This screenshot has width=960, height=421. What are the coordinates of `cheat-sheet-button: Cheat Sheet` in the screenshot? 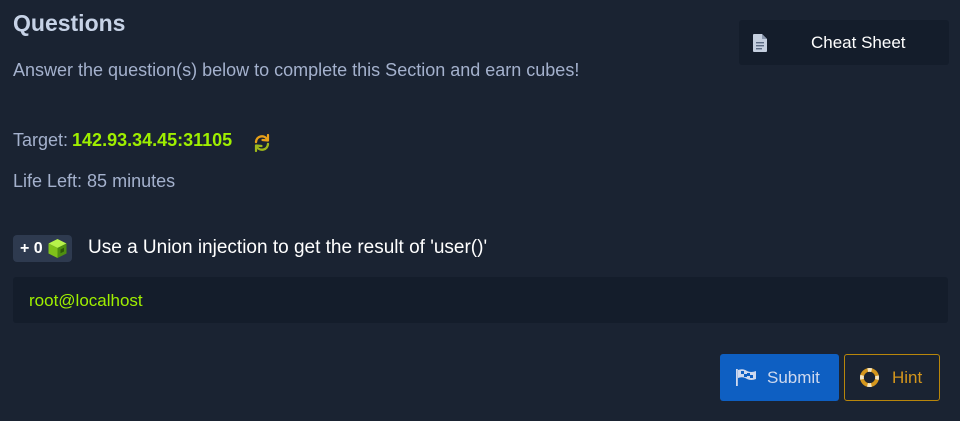 It's located at (844, 42).